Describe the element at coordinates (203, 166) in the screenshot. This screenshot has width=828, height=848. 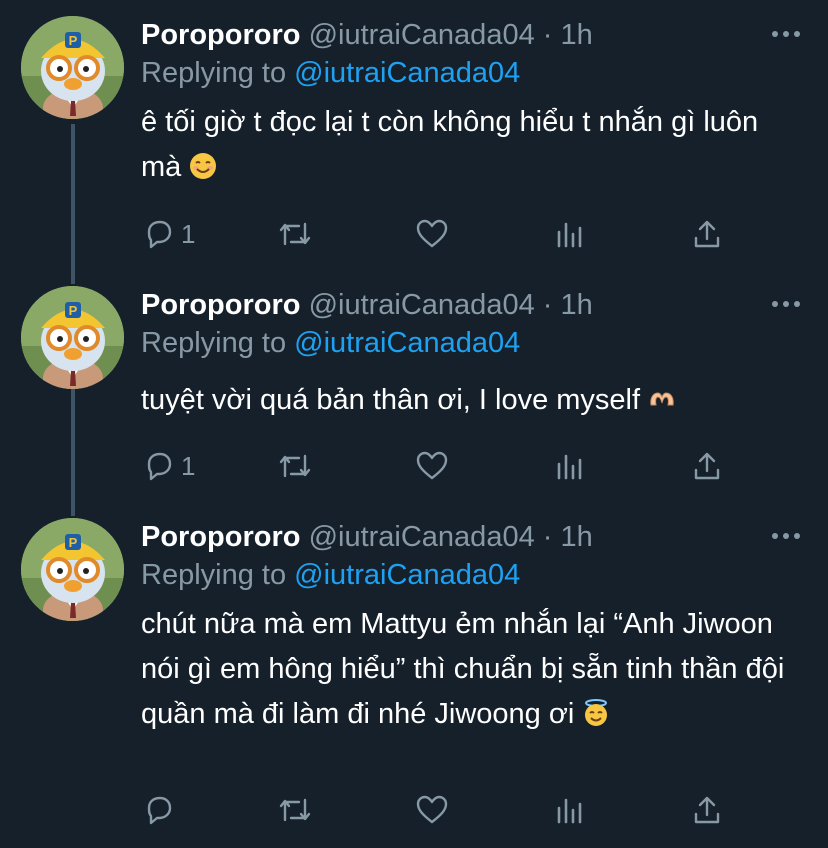
I see `smiling-face-emoji` at that location.